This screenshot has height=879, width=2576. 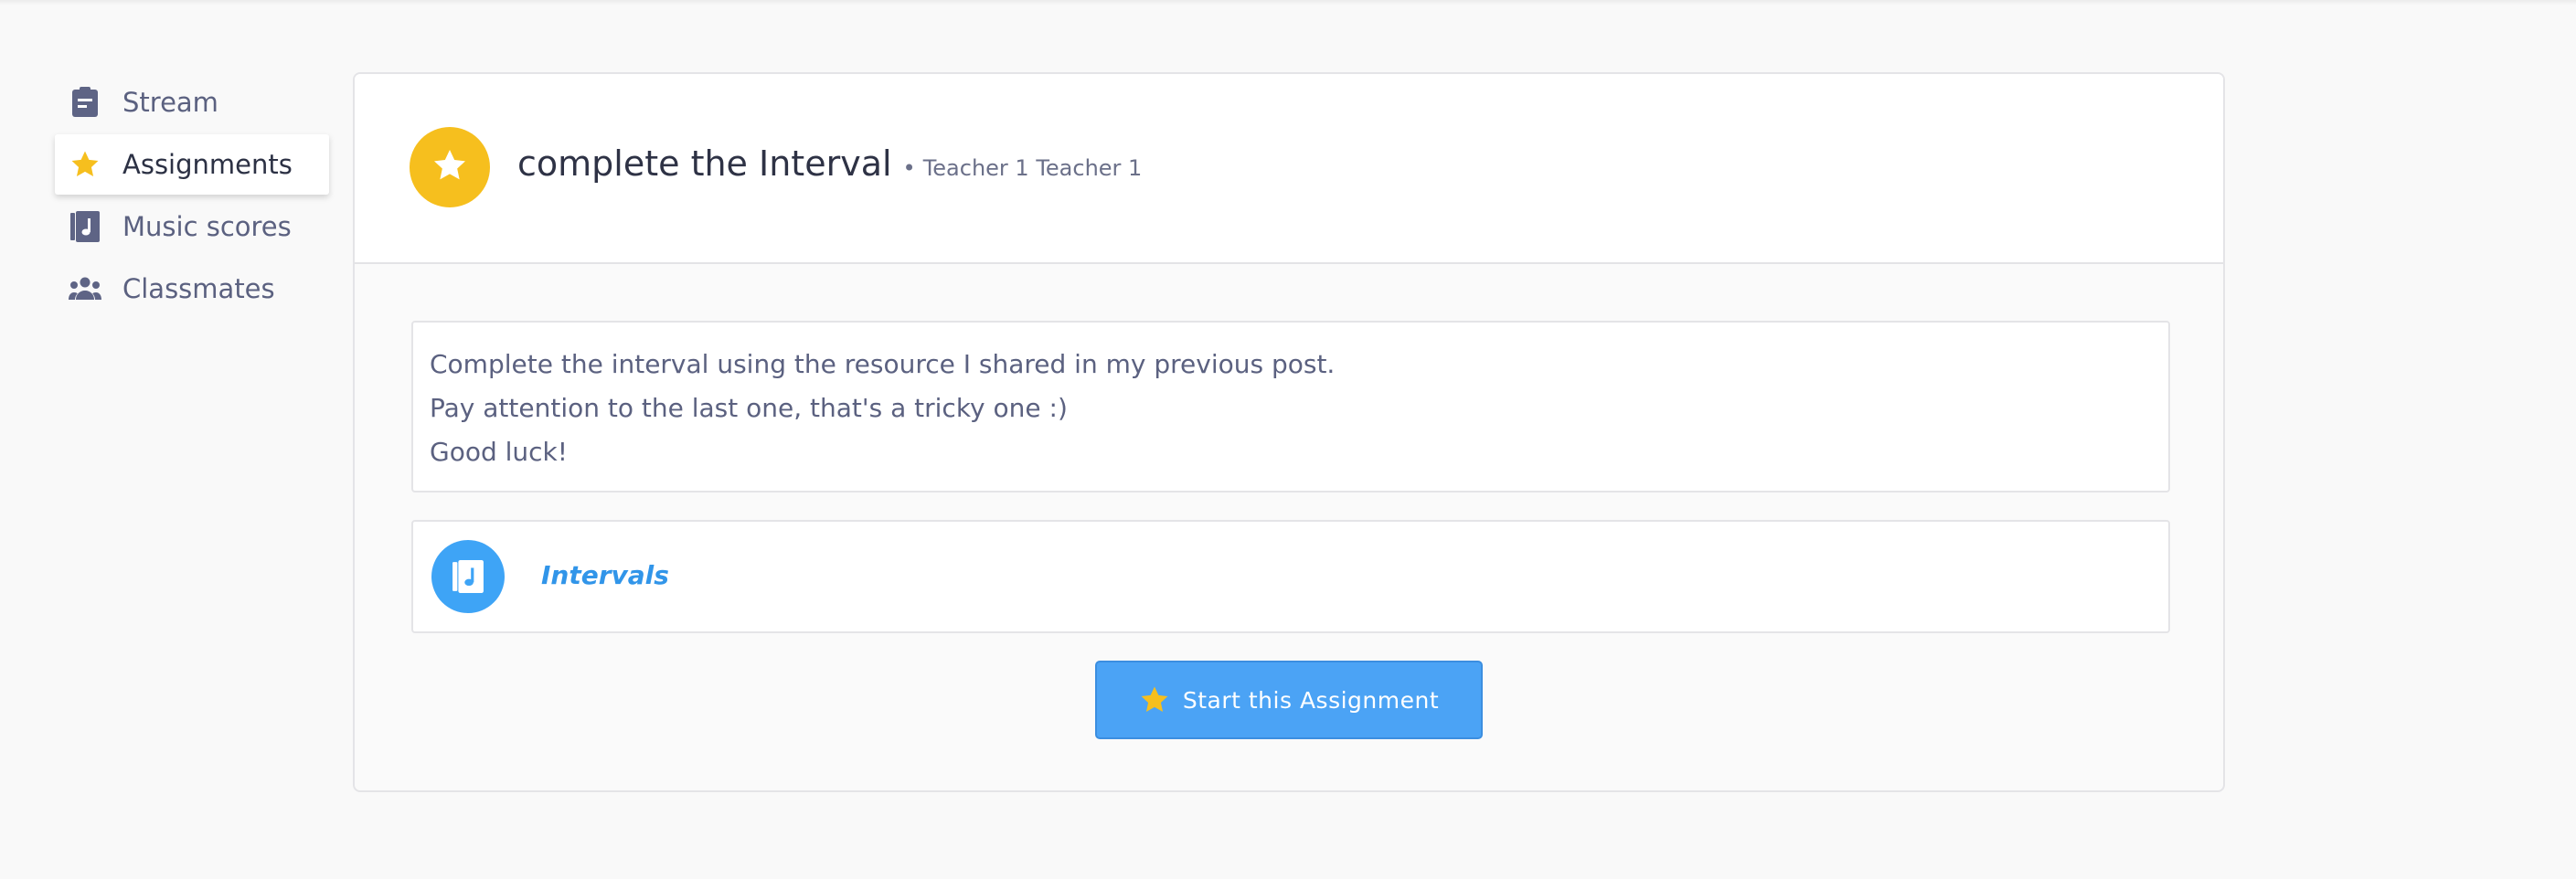 What do you see at coordinates (85, 288) in the screenshot?
I see `people-icon` at bounding box center [85, 288].